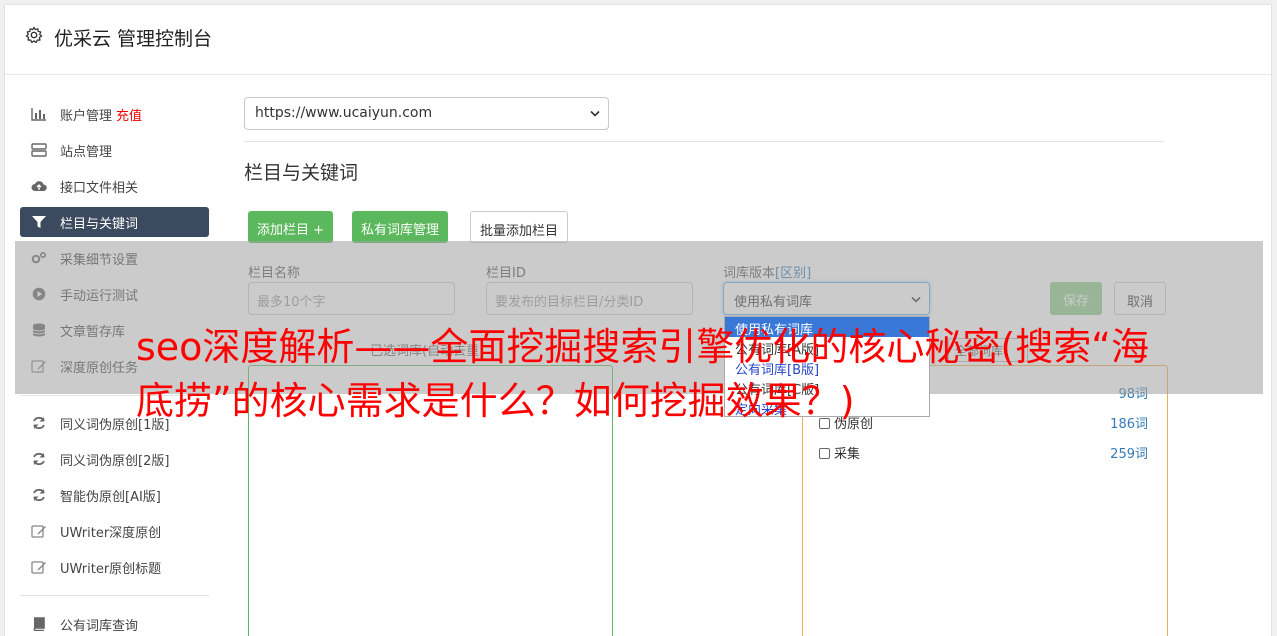 The width and height of the screenshot is (1277, 636). What do you see at coordinates (638, 40) in the screenshot?
I see `header: 优采云 管理控制台` at bounding box center [638, 40].